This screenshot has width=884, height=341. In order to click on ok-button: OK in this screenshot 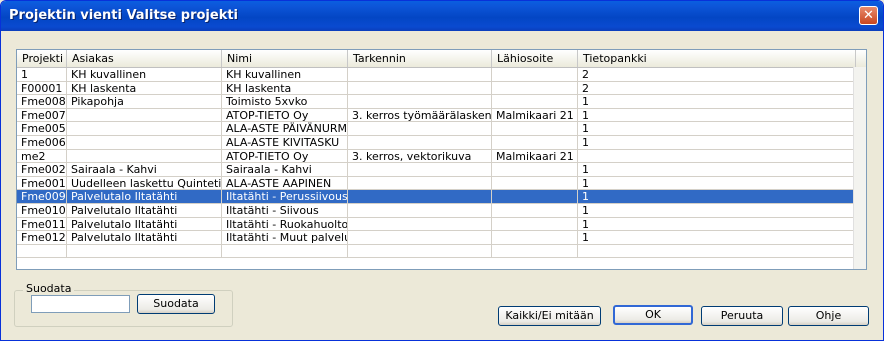, I will do `click(653, 315)`.